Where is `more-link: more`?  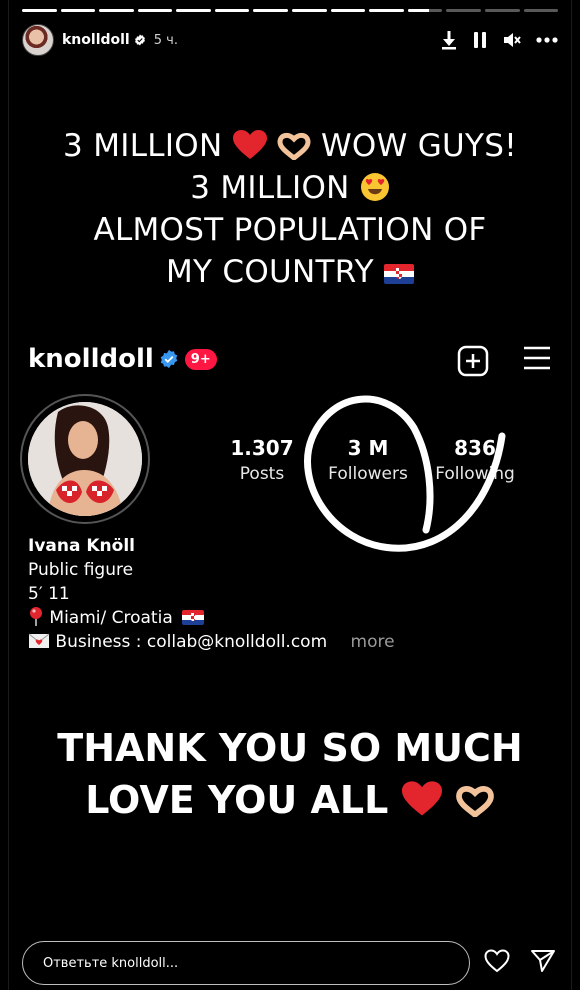 more-link: more is located at coordinates (373, 642).